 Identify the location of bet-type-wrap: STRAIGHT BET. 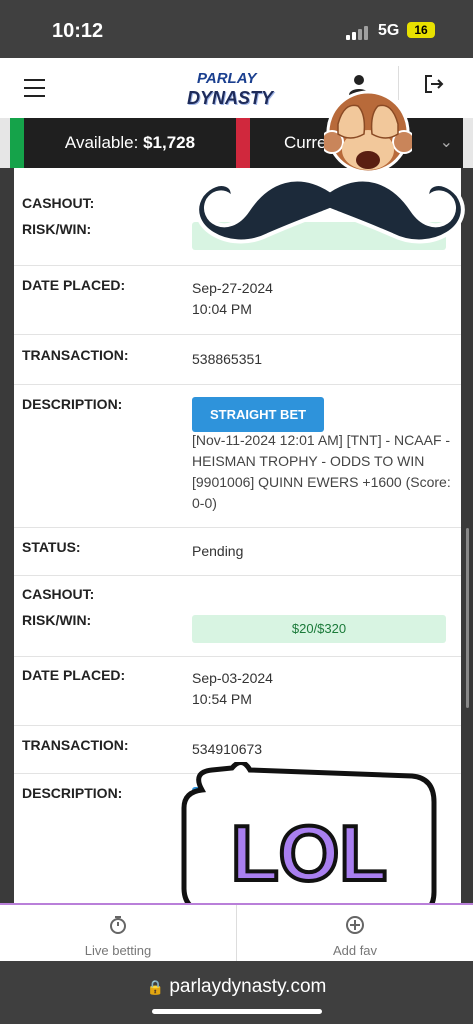
(258, 414).